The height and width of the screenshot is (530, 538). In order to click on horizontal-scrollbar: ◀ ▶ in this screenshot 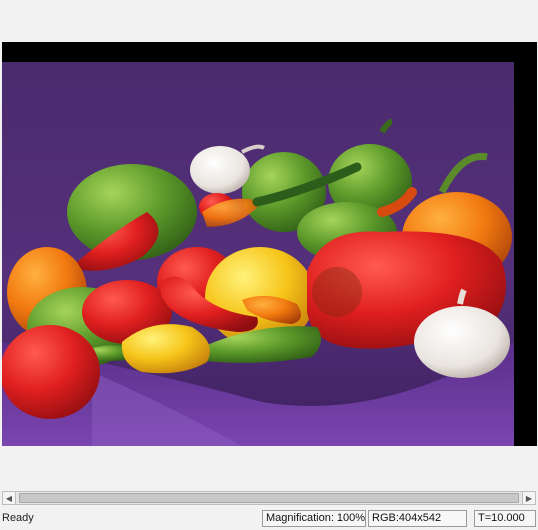, I will do `click(269, 498)`.